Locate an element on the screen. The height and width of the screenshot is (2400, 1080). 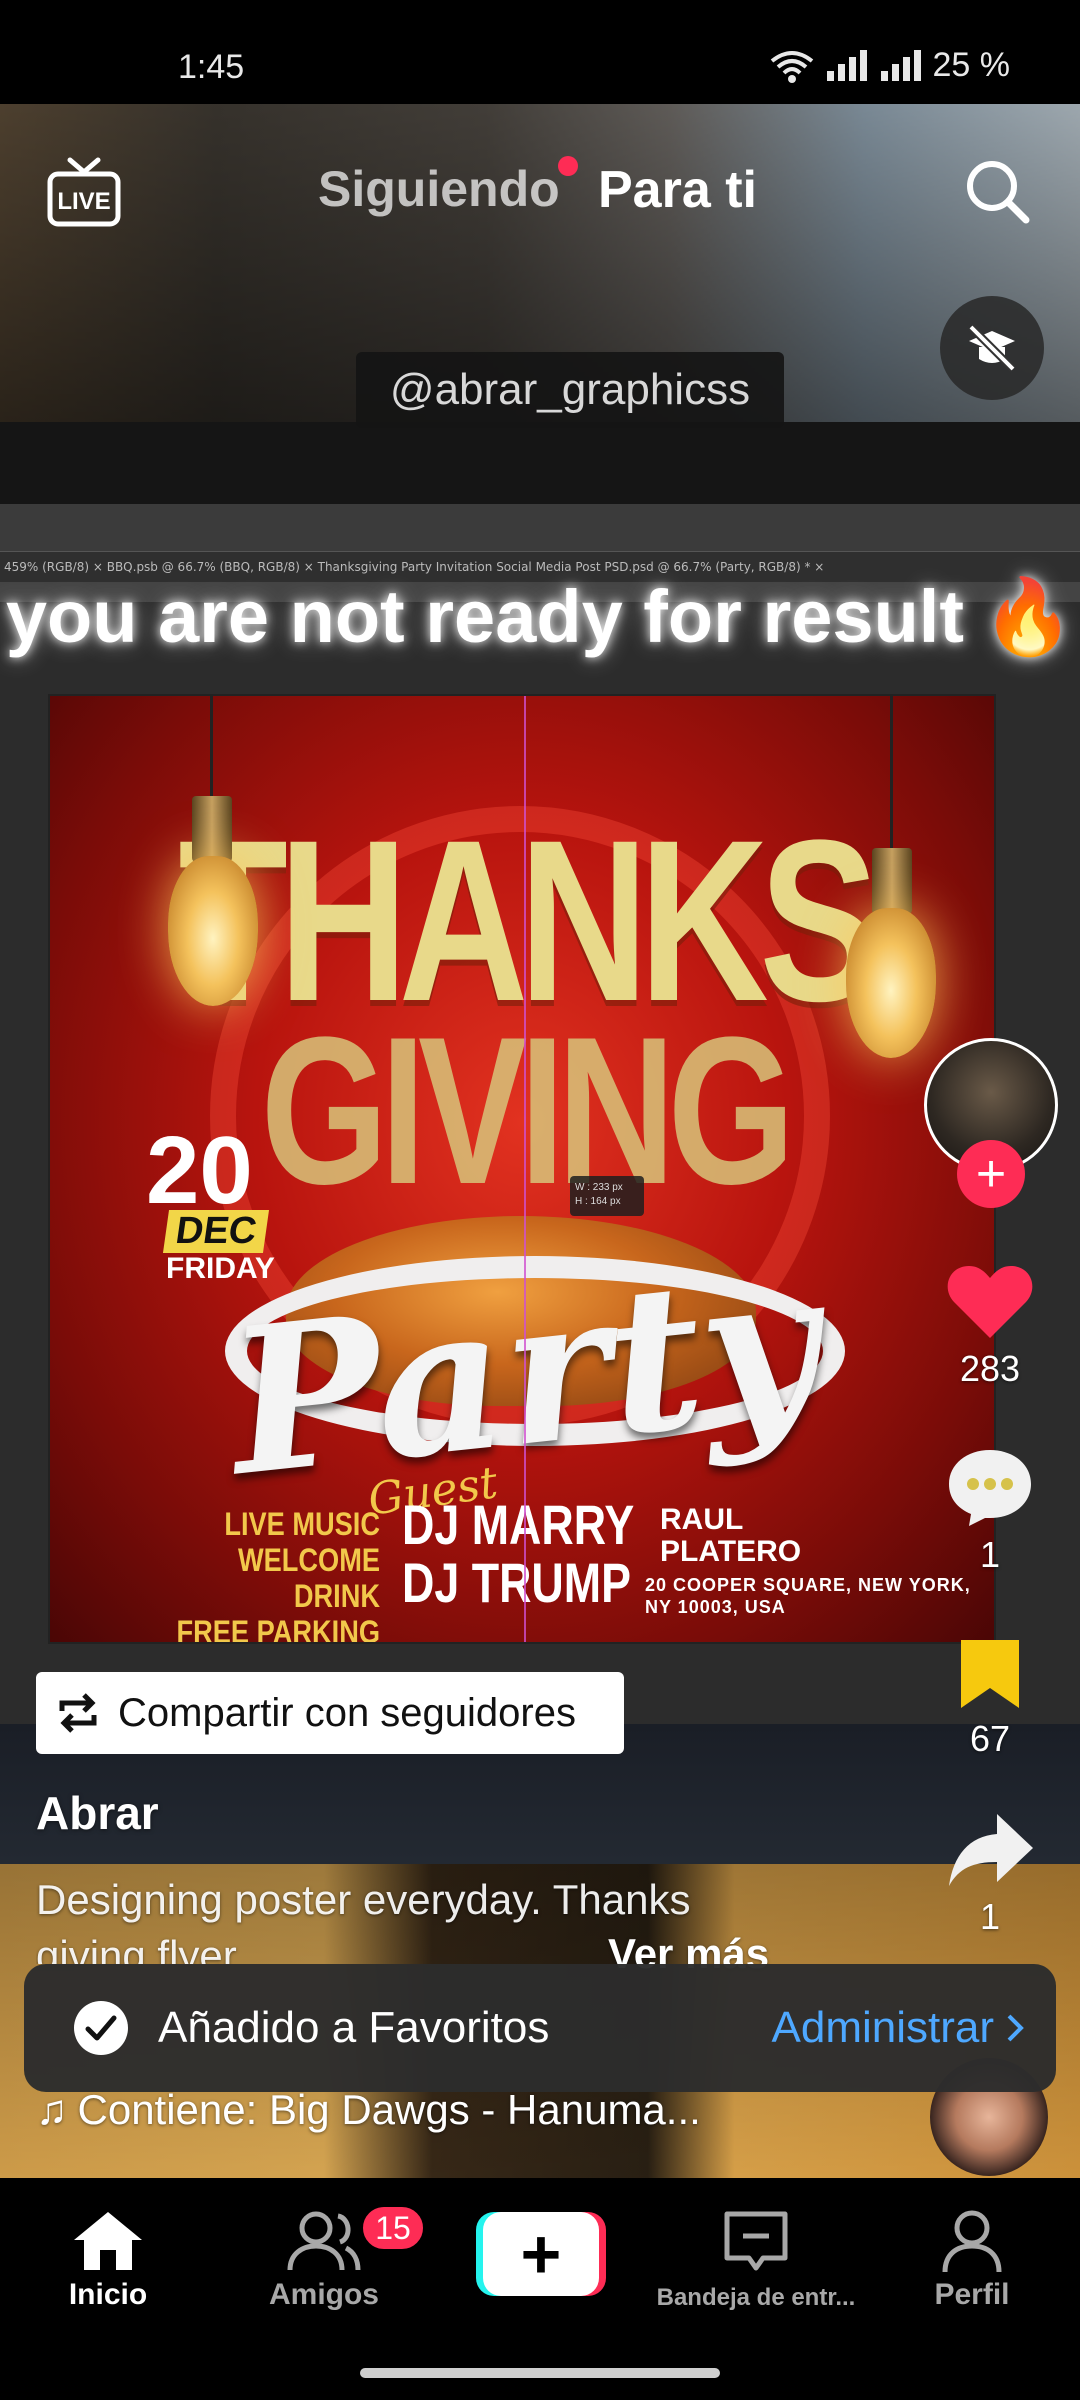
toast-message: Añadido a Favoritos is located at coordinates (354, 2027).